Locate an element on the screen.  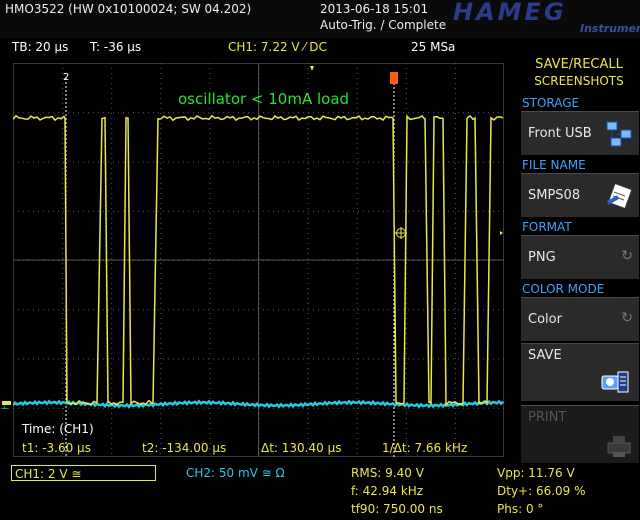
meas-vpp: Vpp: 11.76 V is located at coordinates (536, 473).